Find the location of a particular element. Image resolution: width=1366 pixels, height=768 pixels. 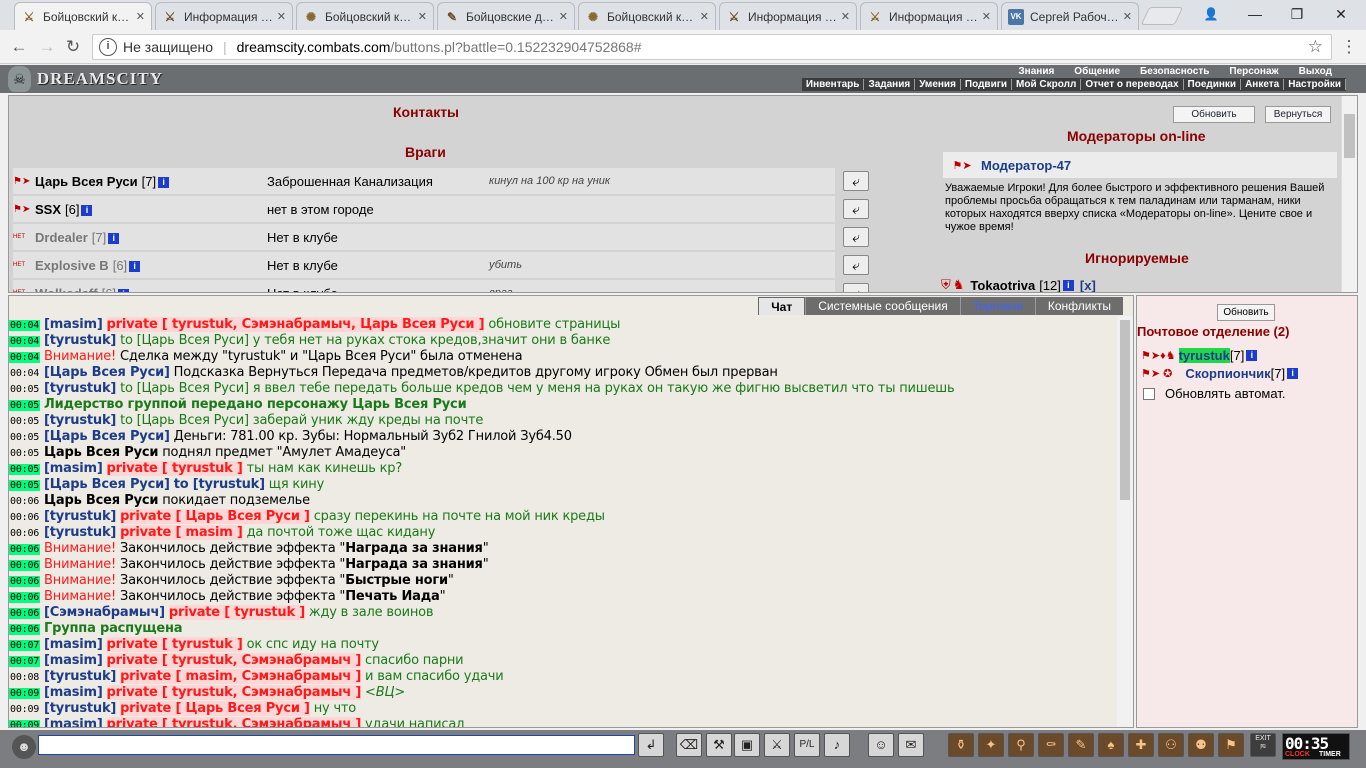

menu-item: Персонаж is located at coordinates (1253, 71).